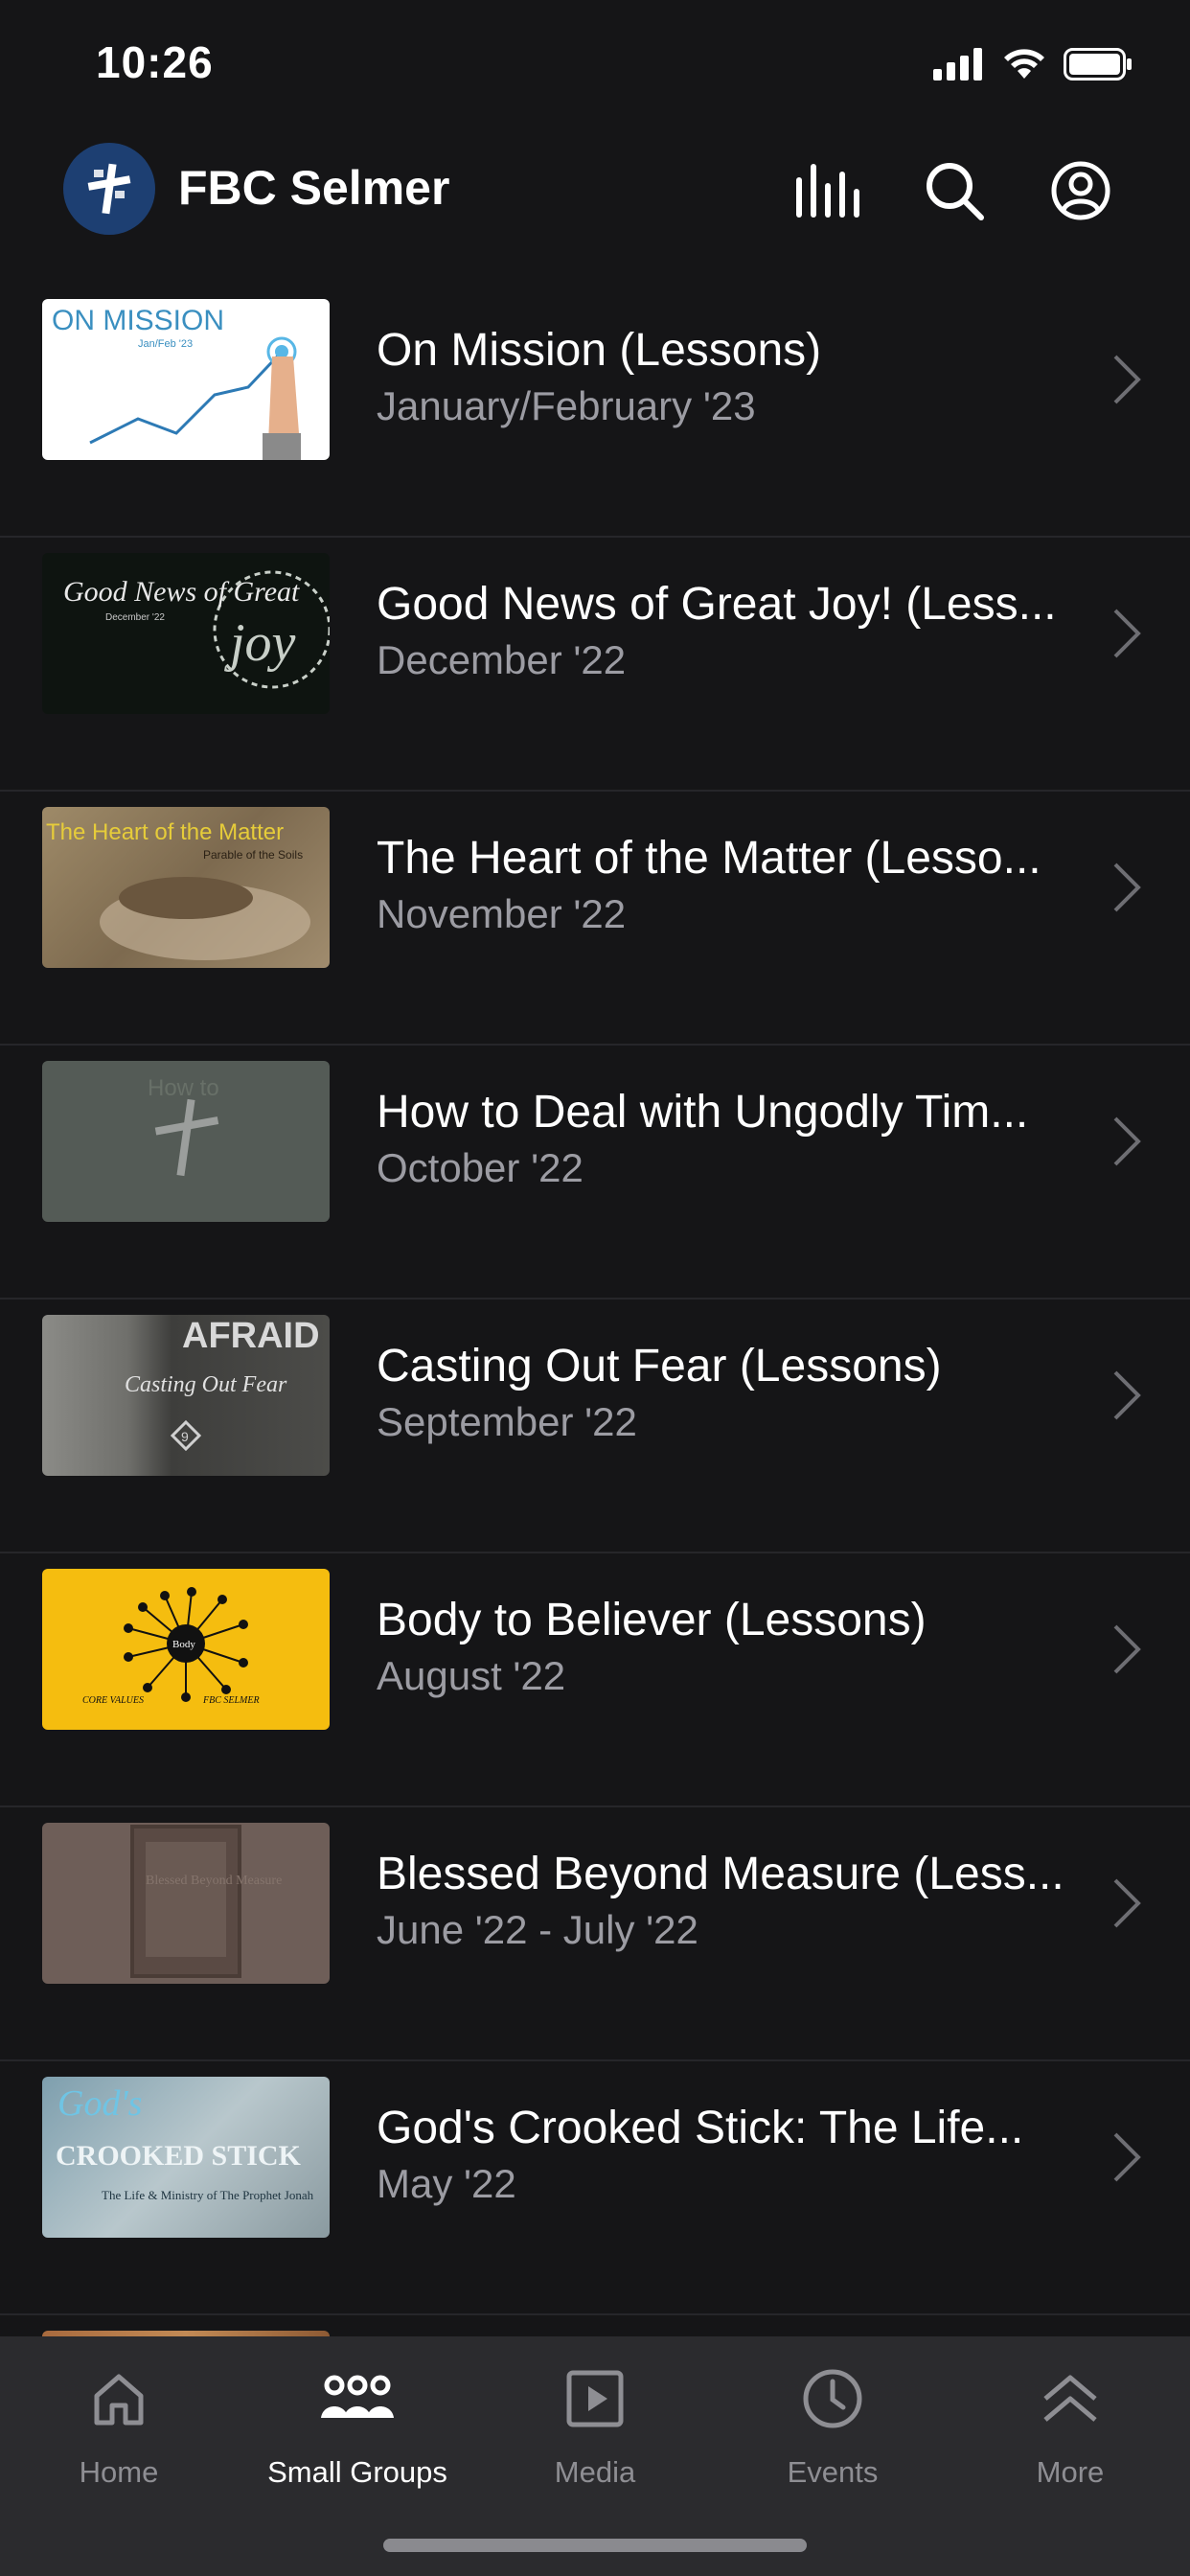 This screenshot has height=2576, width=1190. I want to click on list-item, so click(595, 2325).